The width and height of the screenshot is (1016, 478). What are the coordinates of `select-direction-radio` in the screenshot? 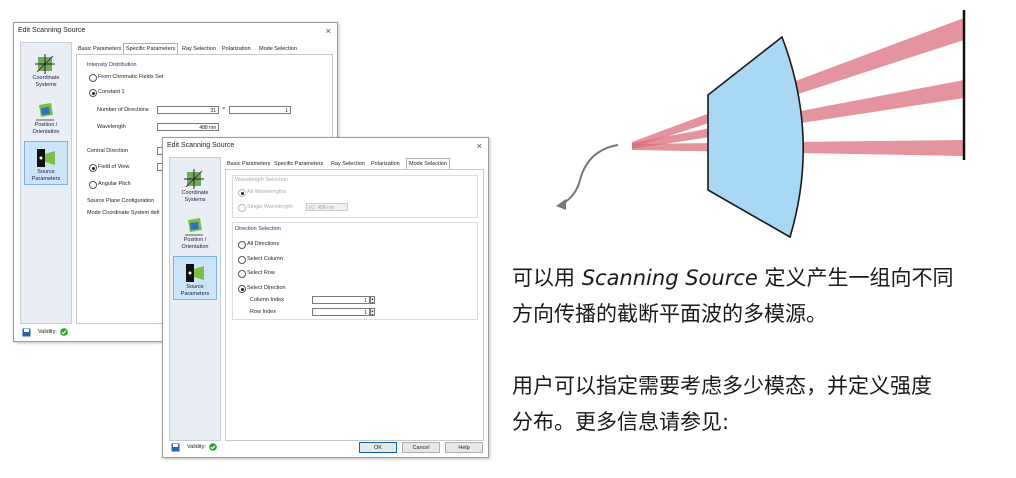 It's located at (242, 289).